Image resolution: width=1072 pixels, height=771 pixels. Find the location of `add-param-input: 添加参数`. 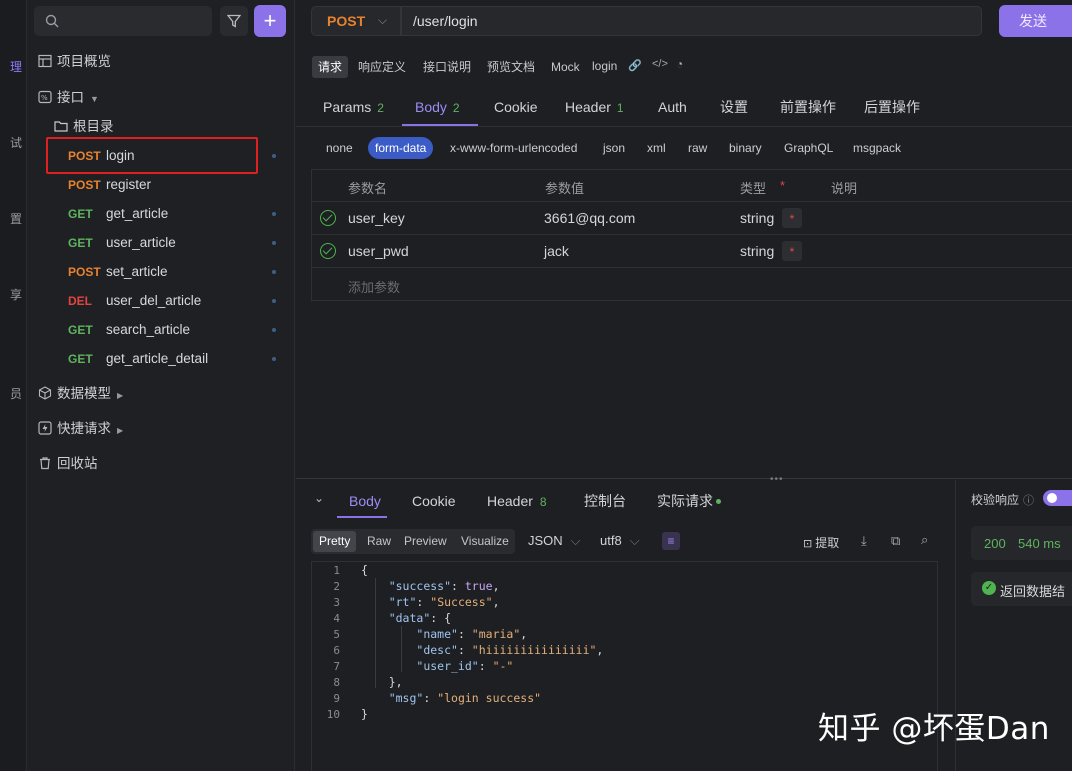

add-param-input: 添加参数 is located at coordinates (374, 286).